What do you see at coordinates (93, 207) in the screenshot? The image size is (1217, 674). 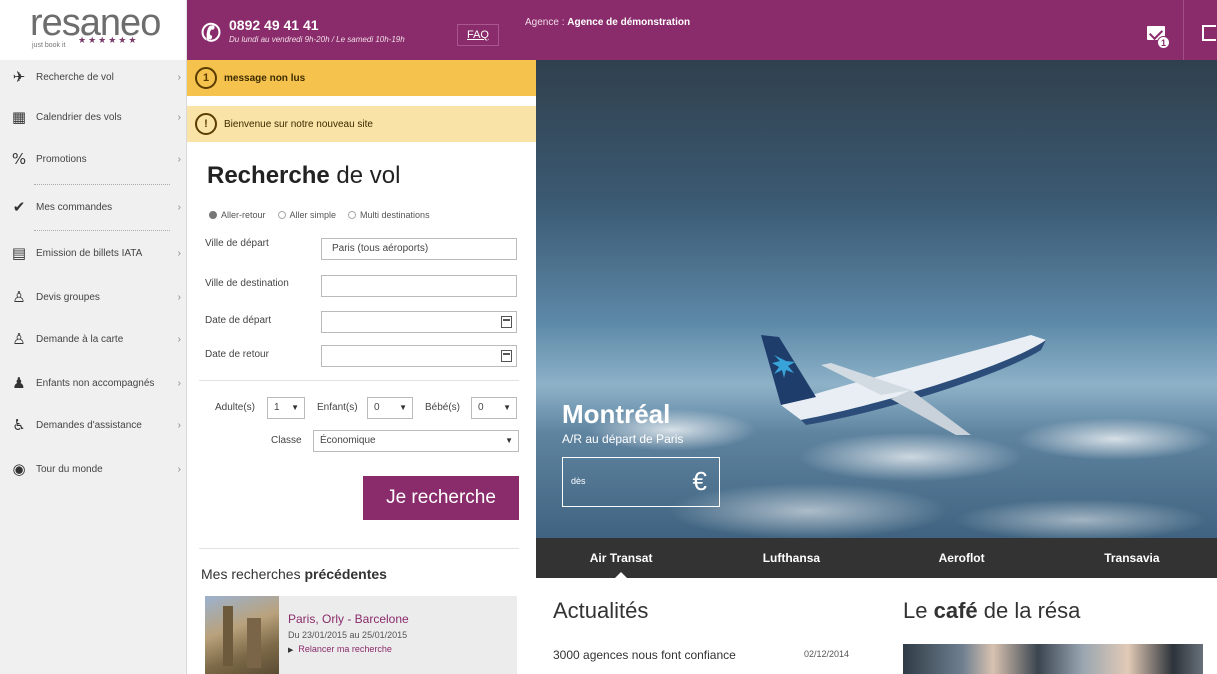 I see `sidebar-item: ✔ Mes commandes ›` at bounding box center [93, 207].